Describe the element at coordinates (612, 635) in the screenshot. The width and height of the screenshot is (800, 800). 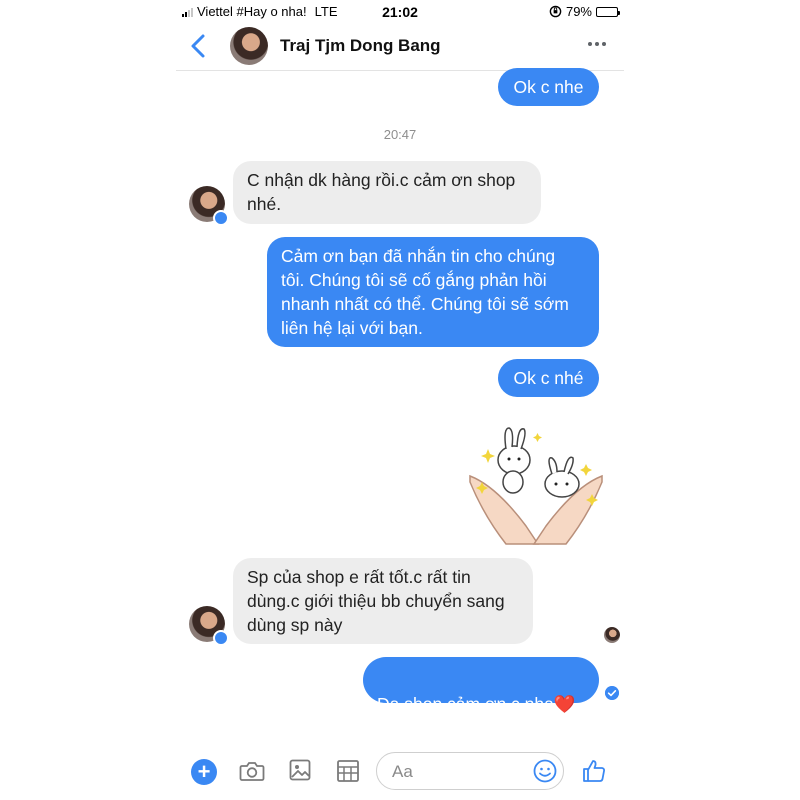
I see `seen-avatar` at that location.